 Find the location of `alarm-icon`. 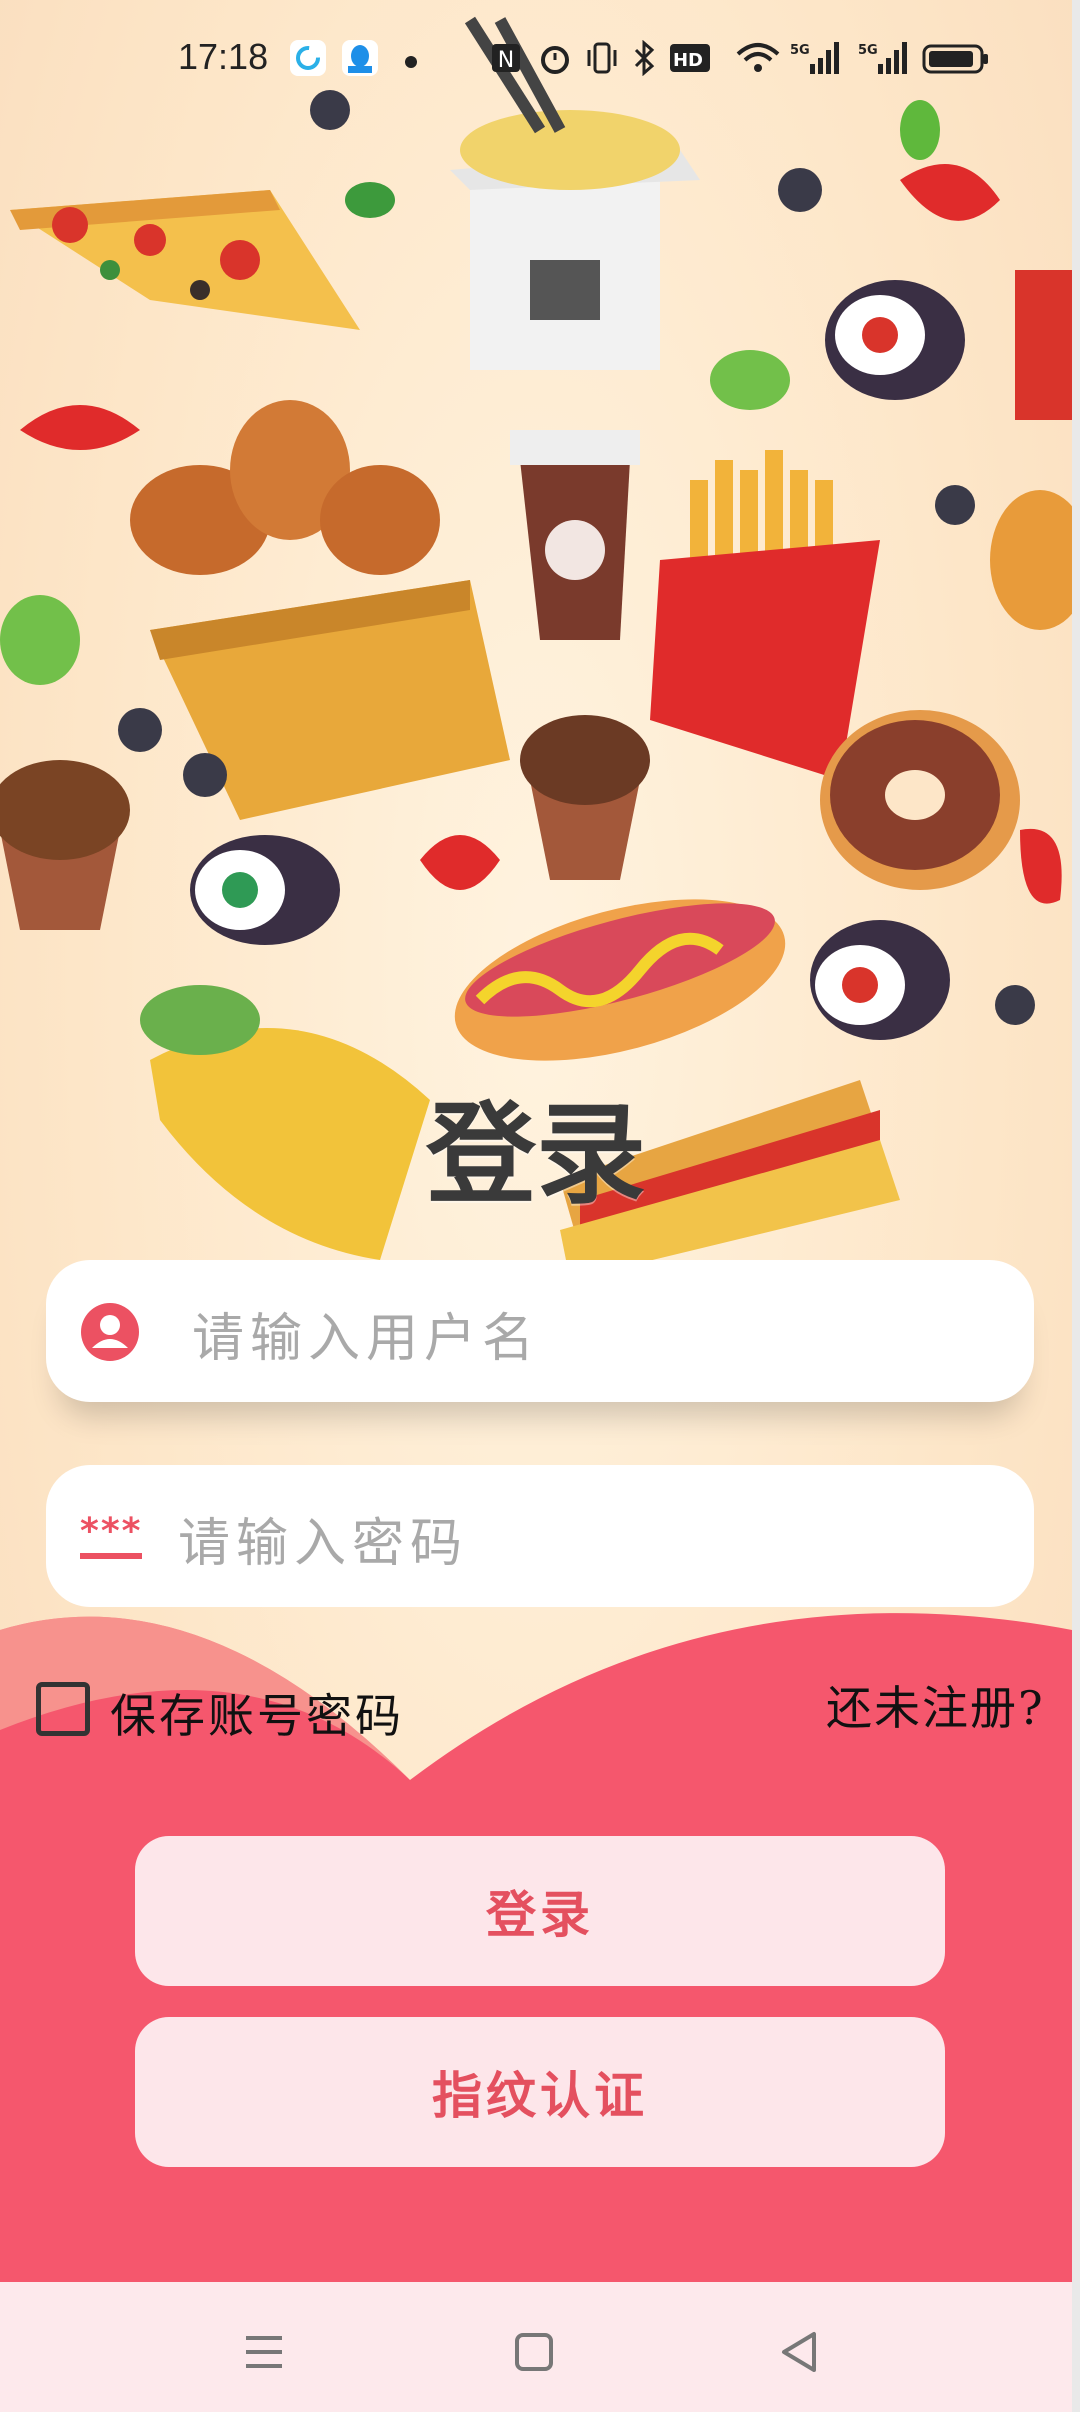

alarm-icon is located at coordinates (555, 60).